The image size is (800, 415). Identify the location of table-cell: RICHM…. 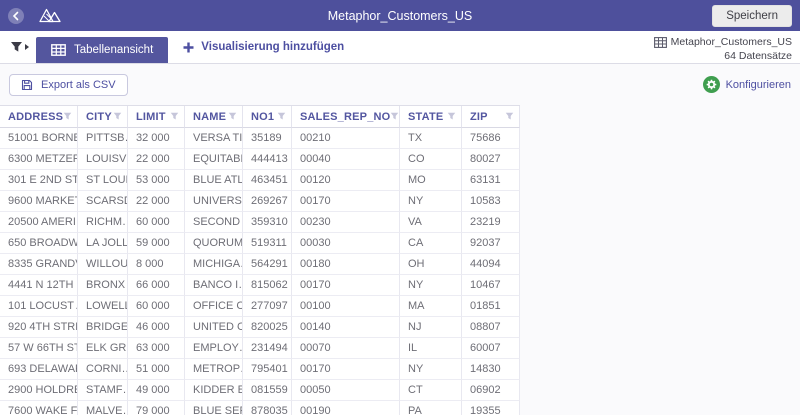
(103, 222).